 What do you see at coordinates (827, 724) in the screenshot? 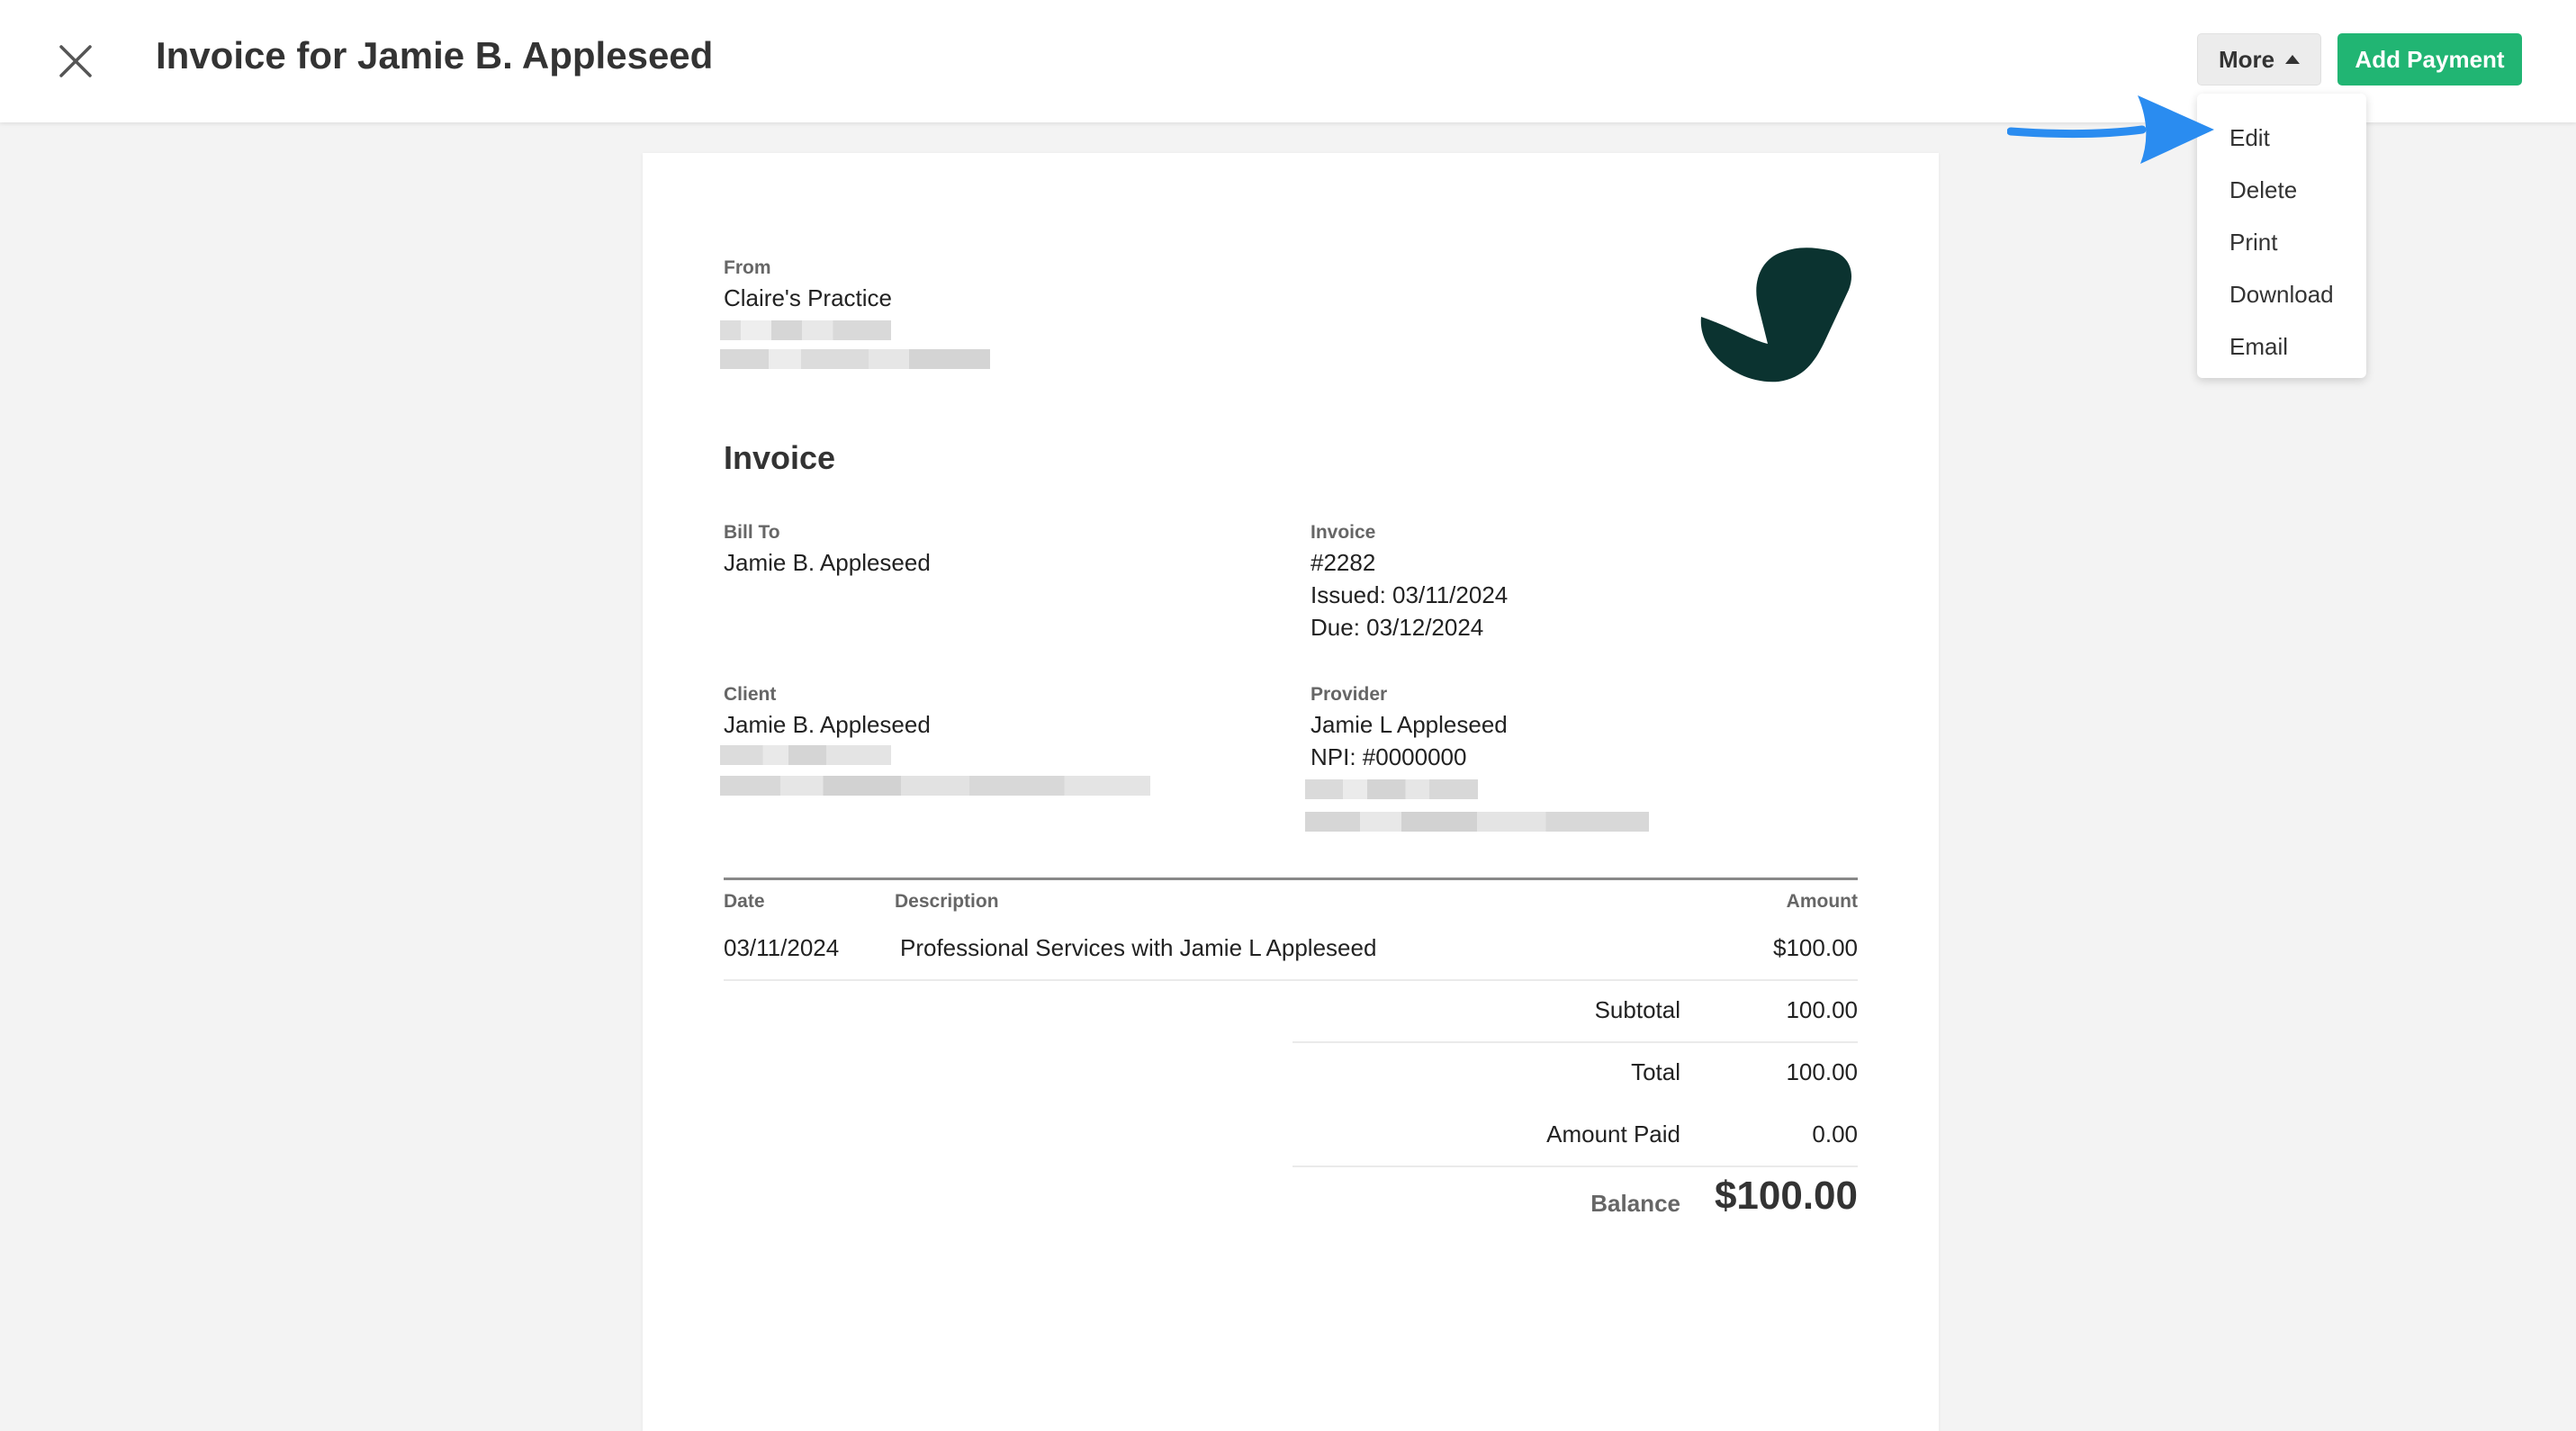
I see `client-name: Jamie B. Appleseed` at bounding box center [827, 724].